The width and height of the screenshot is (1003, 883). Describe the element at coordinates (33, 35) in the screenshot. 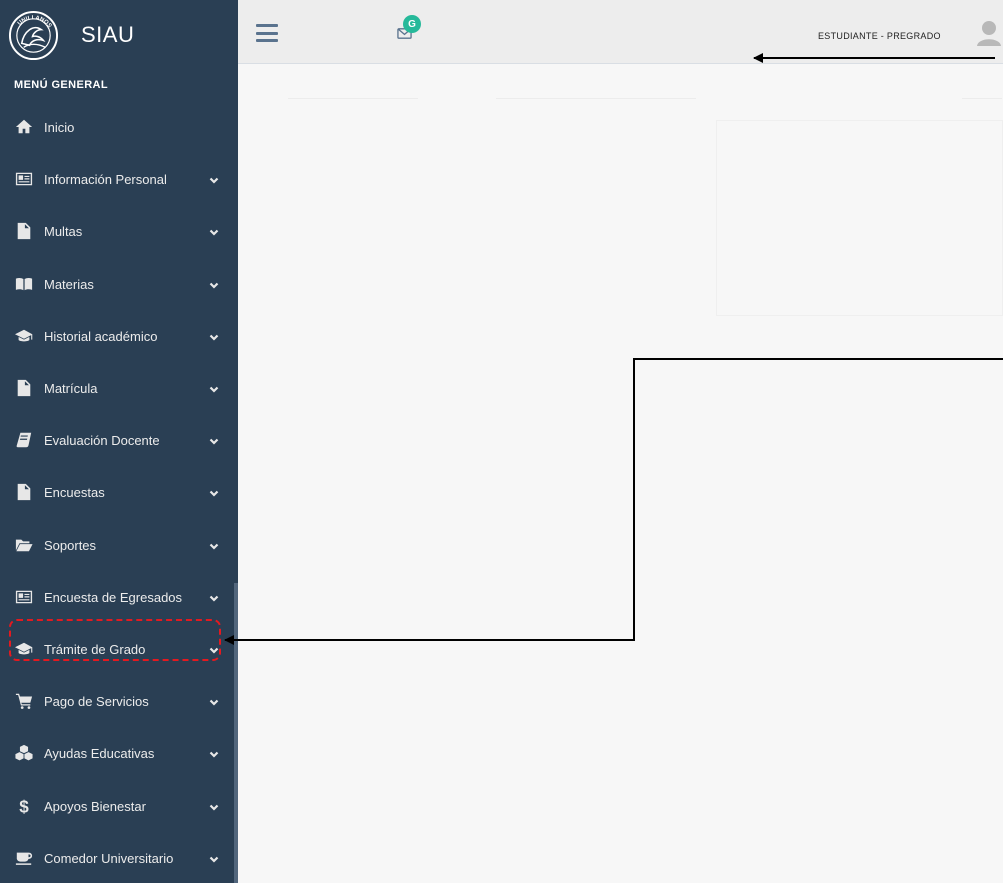

I see `university-logo: UNILLANOS` at that location.